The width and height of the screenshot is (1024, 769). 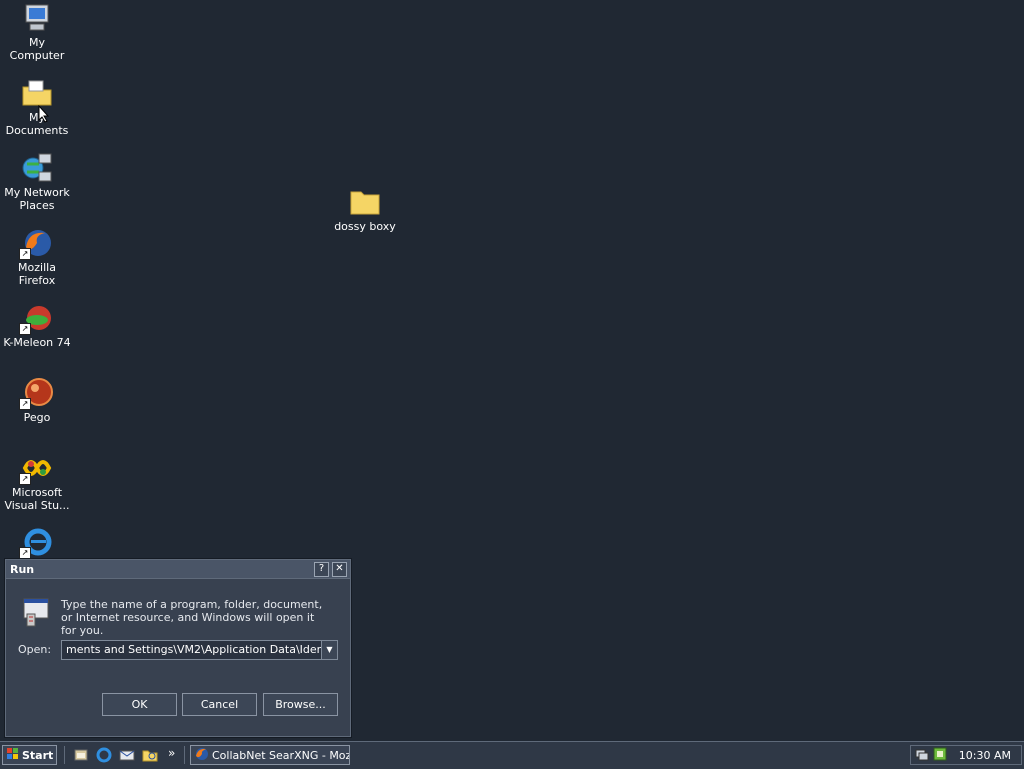 I want to click on kmeleon-icon: ↗, so click(x=36, y=318).